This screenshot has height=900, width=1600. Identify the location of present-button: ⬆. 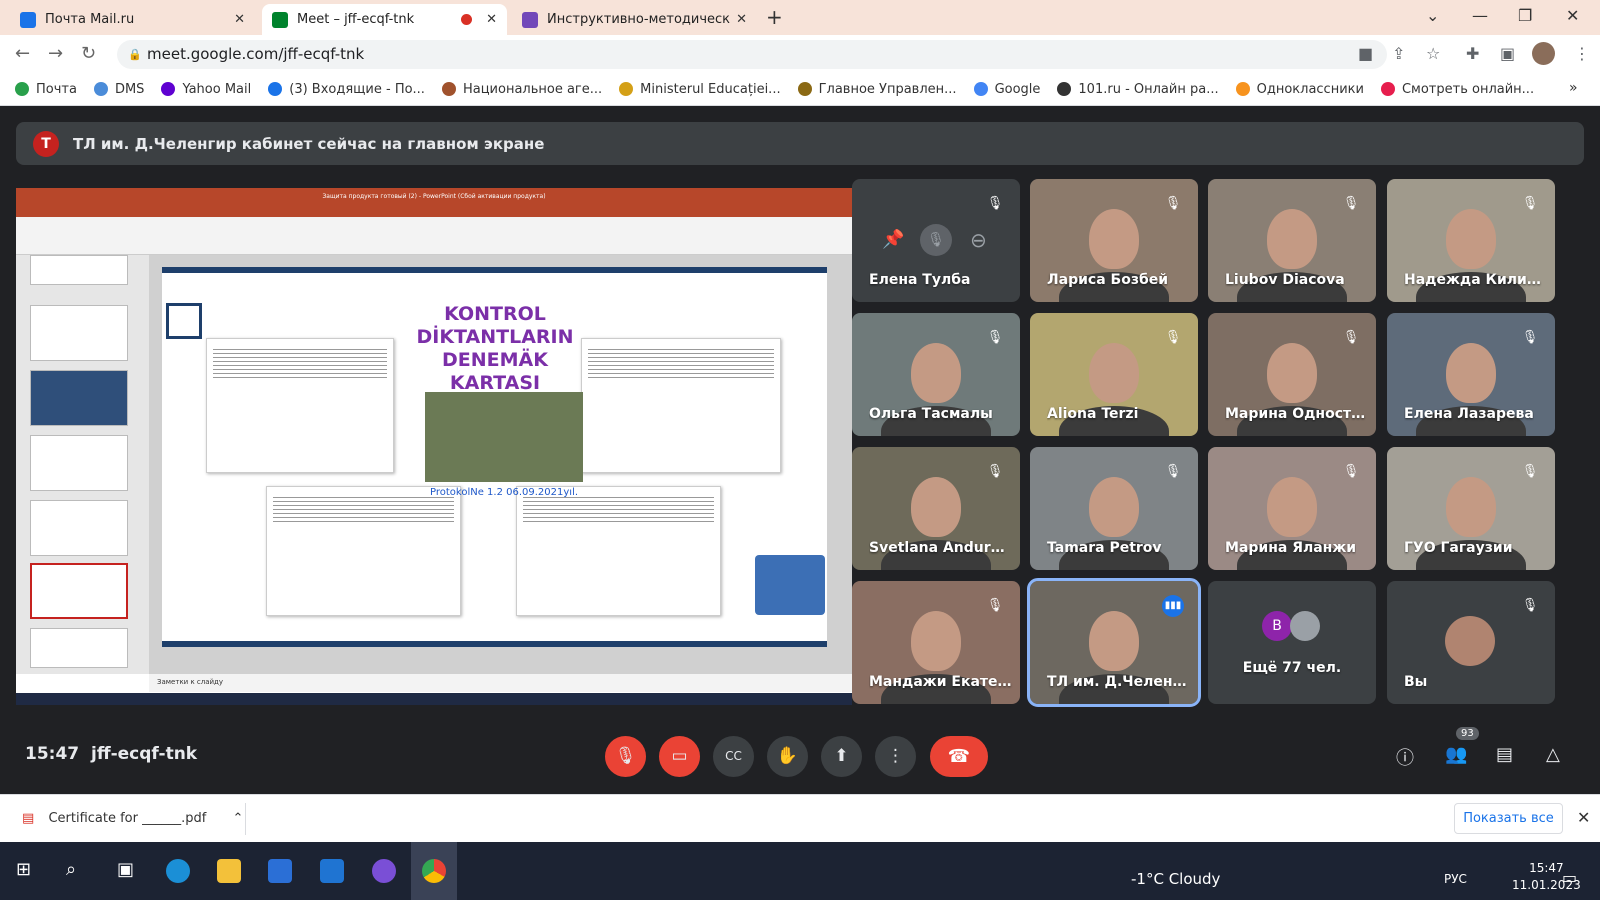
(841, 756).